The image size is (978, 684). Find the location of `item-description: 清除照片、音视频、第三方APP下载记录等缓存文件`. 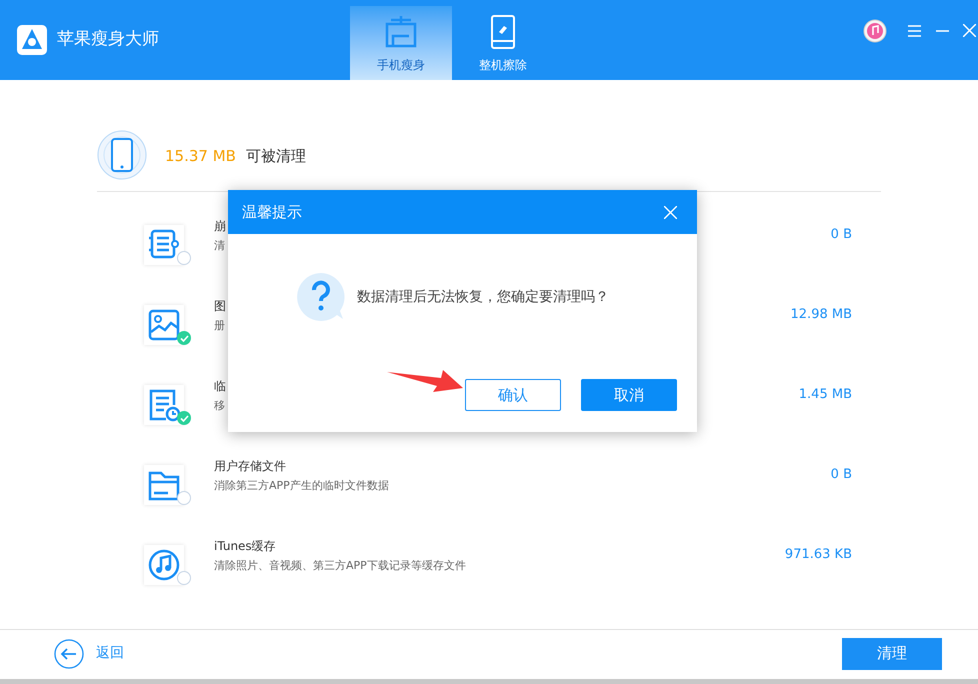

item-description: 清除照片、音视频、第三方APP下载记录等缓存文件 is located at coordinates (340, 566).